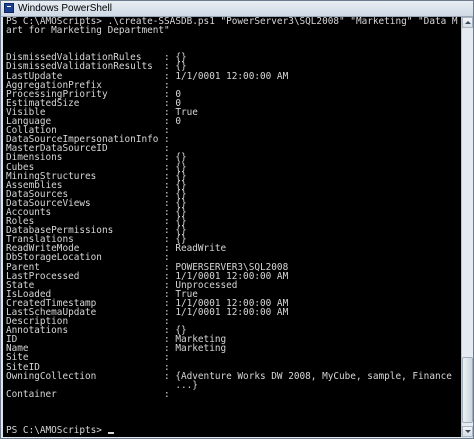 The width and height of the screenshot is (474, 439). What do you see at coordinates (467, 431) in the screenshot?
I see `scroll-down-arrow-icon` at bounding box center [467, 431].